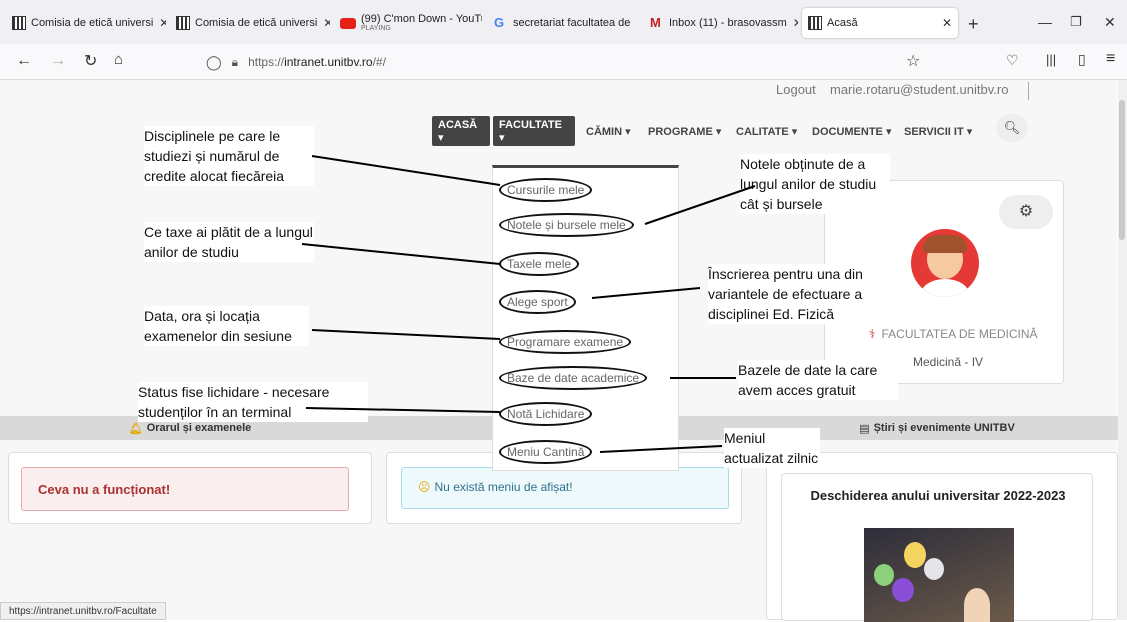 This screenshot has height=622, width=1127. I want to click on line-taxe, so click(401, 254).